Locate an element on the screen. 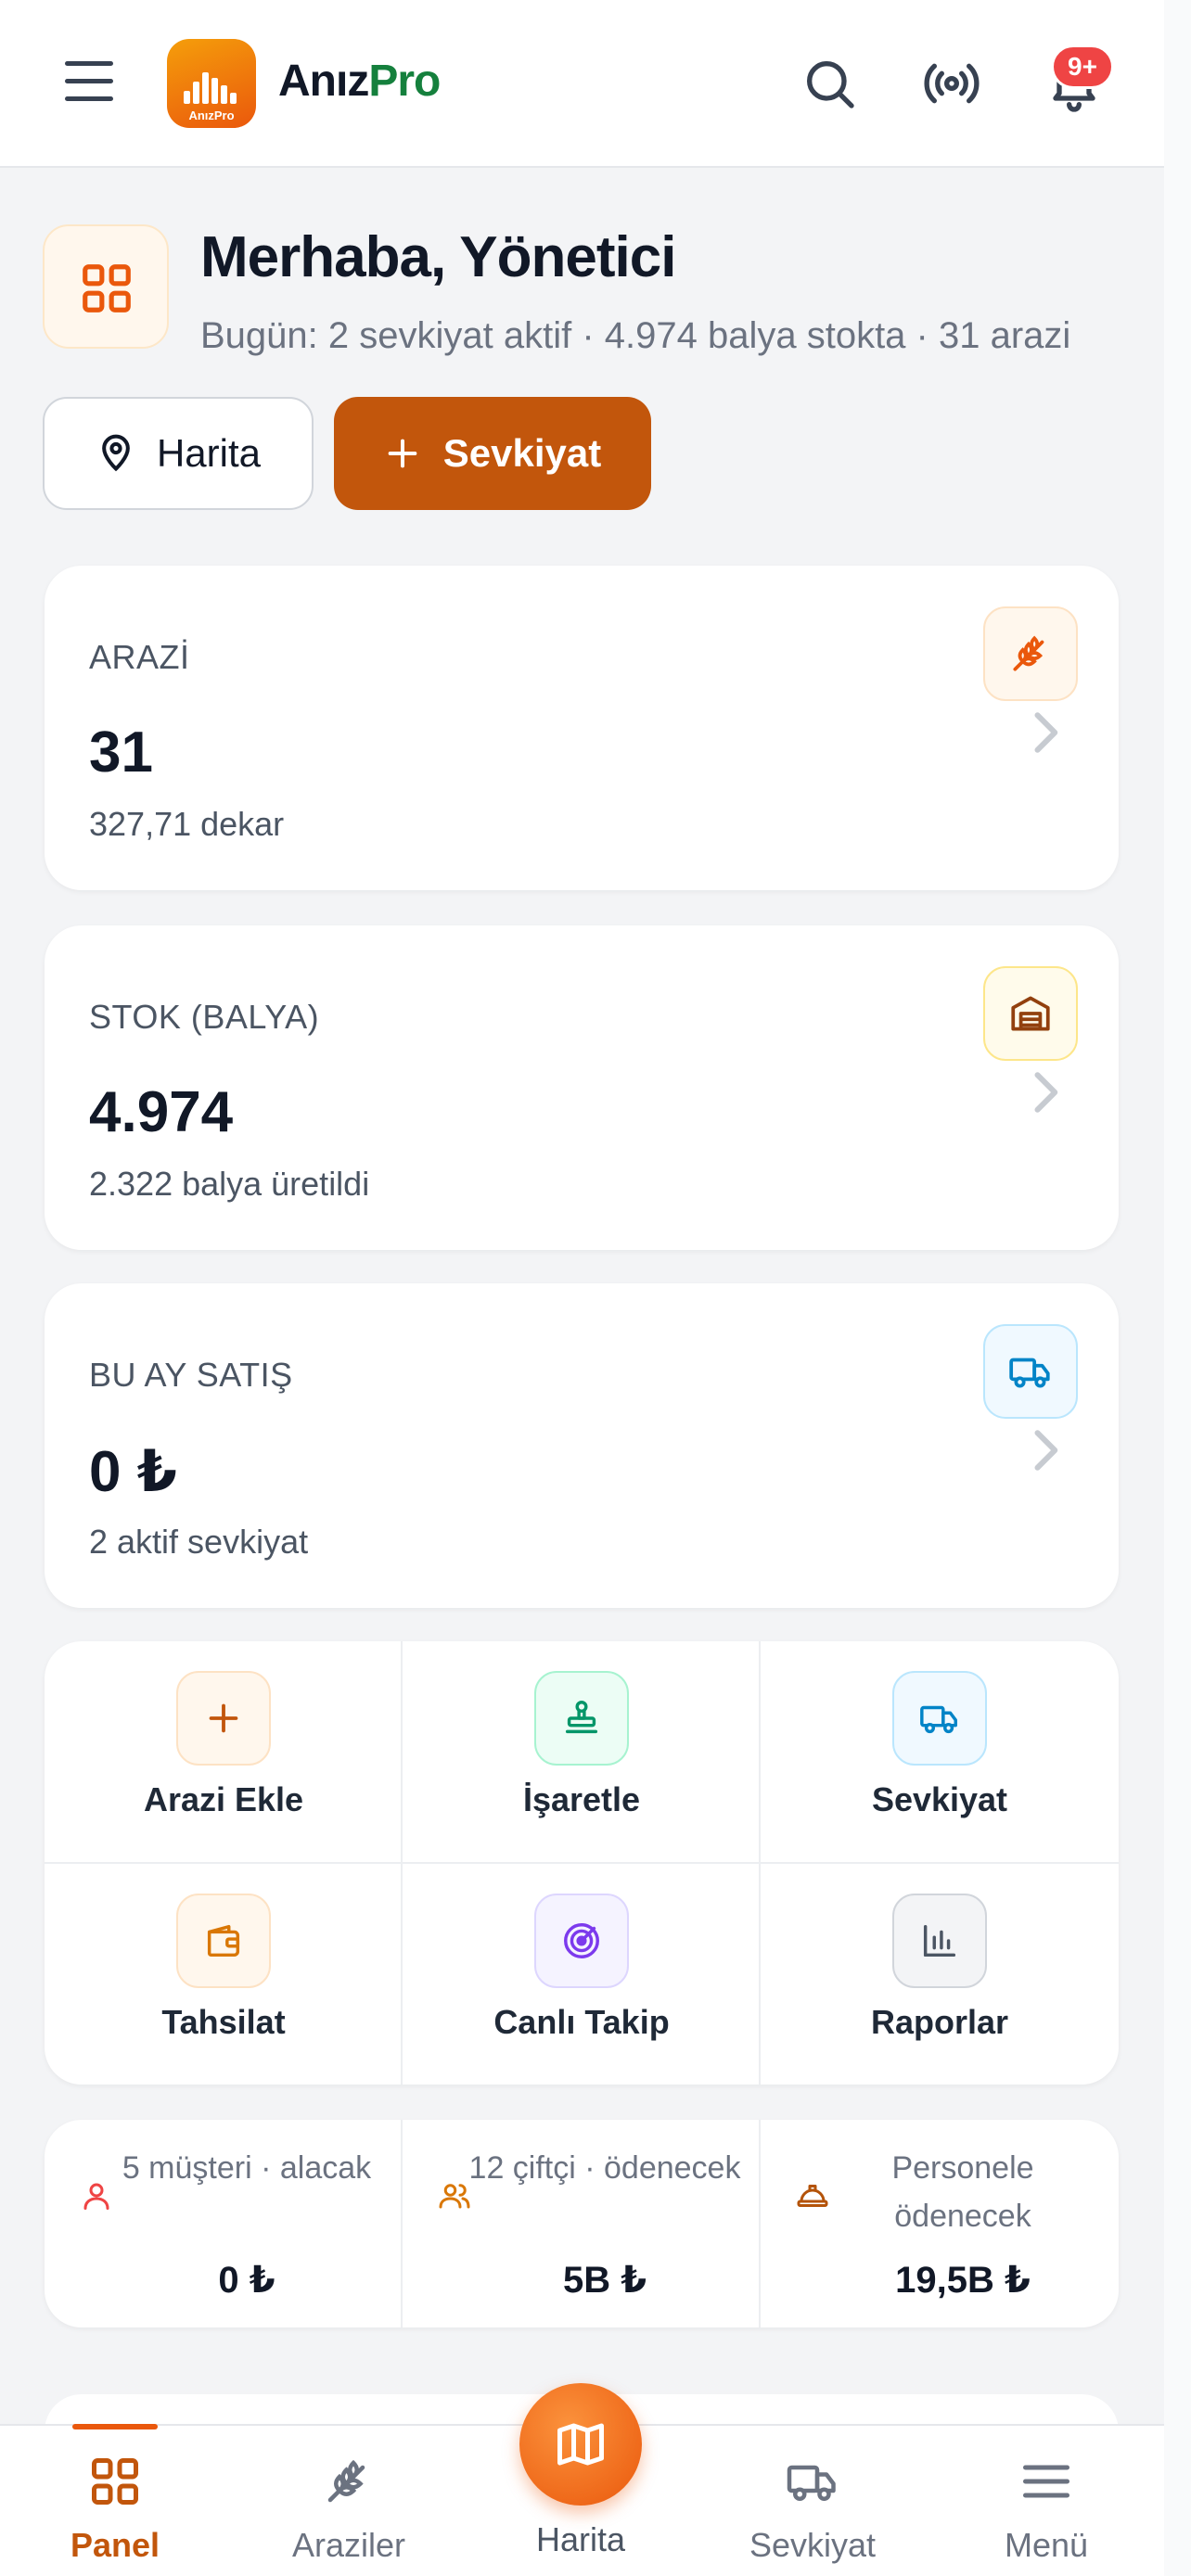 Image resolution: width=1191 pixels, height=2576 pixels. stat-label: ARAZİ is located at coordinates (139, 657).